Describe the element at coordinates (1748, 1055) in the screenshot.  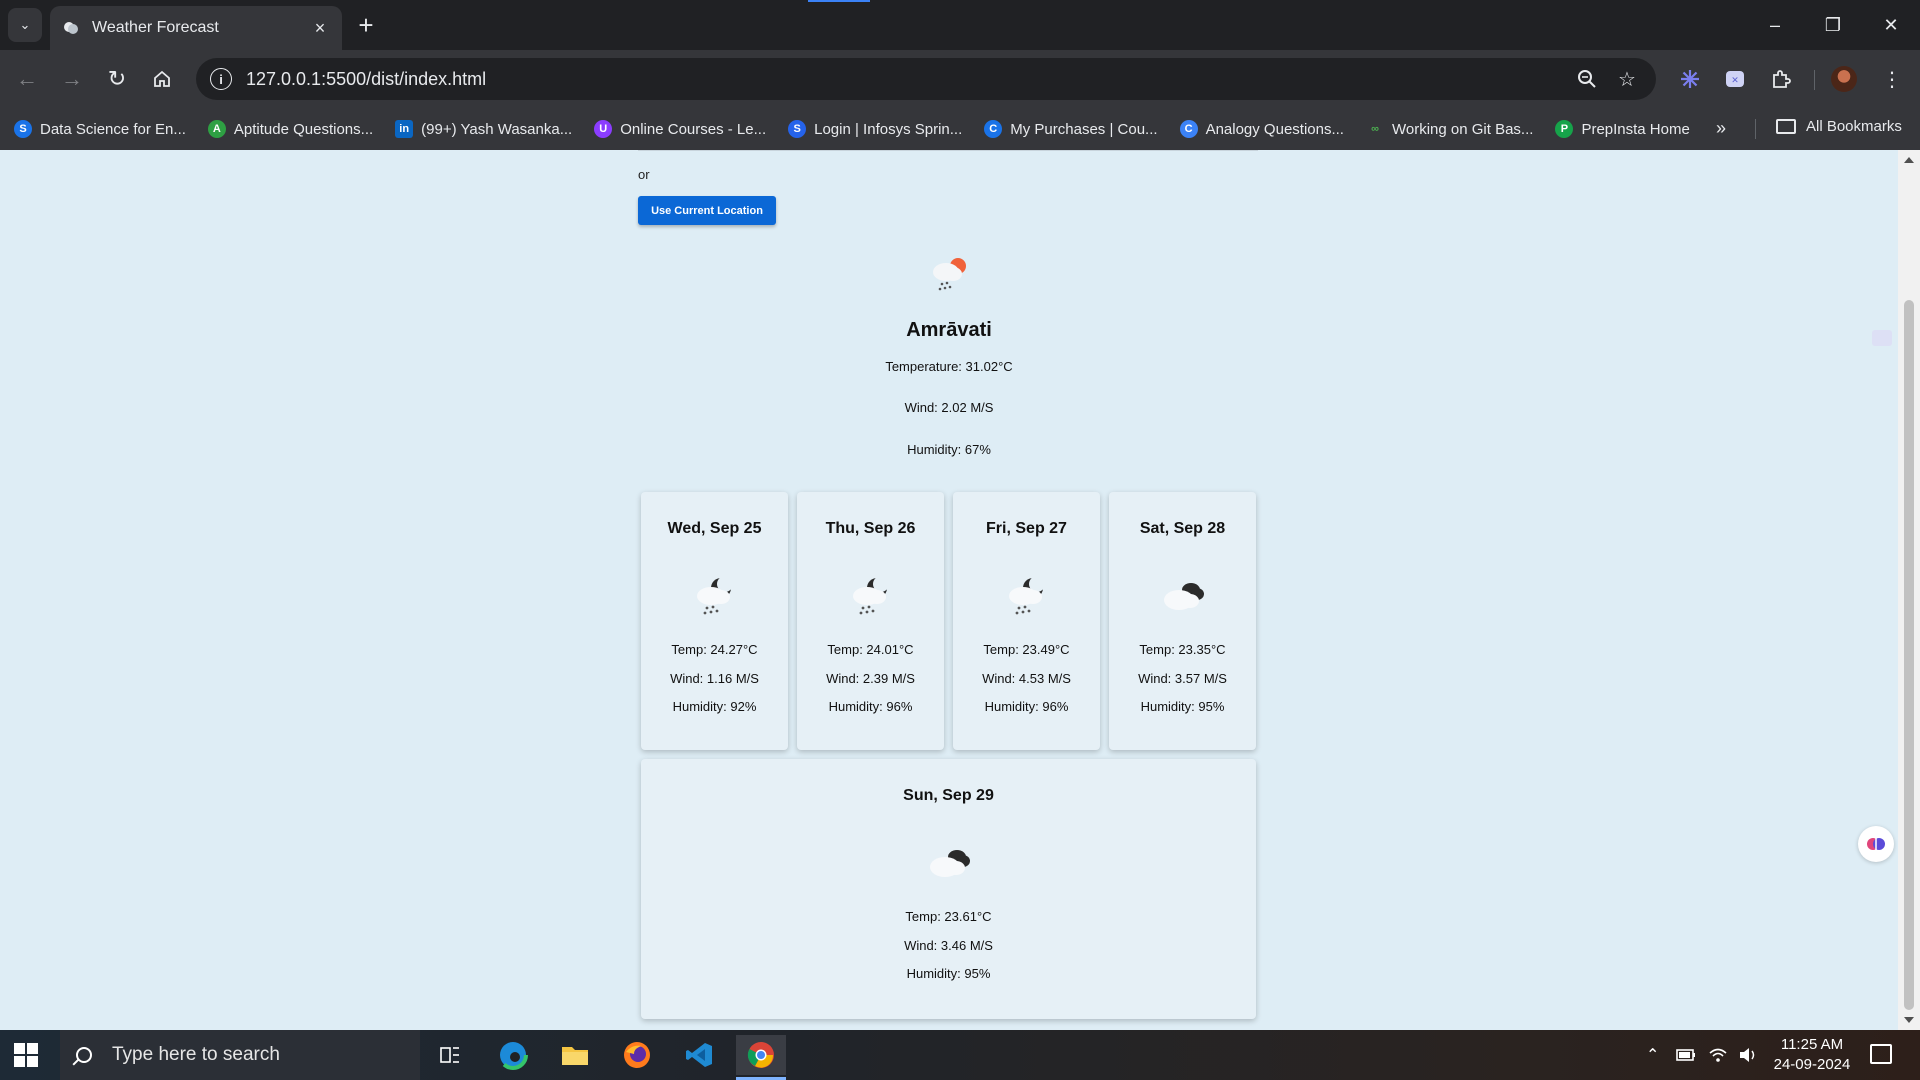
I see `volume-icon` at that location.